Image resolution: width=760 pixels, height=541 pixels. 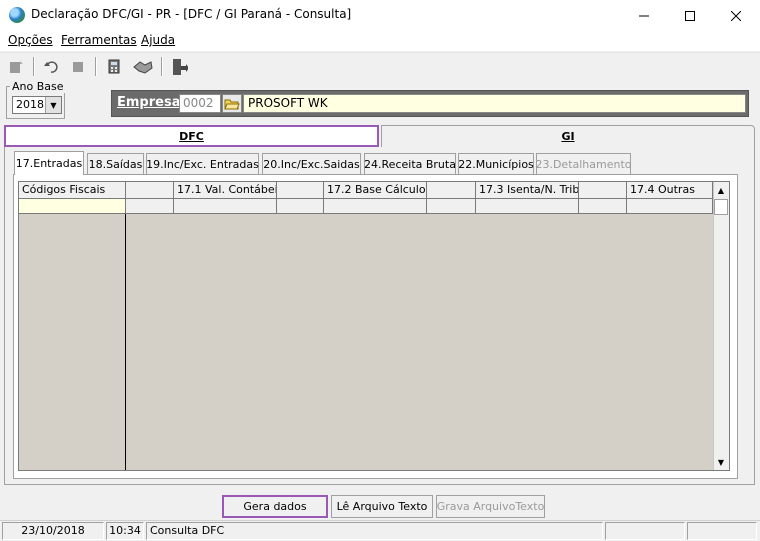 What do you see at coordinates (53, 531) in the screenshot?
I see `status-date: 23/10/2018` at bounding box center [53, 531].